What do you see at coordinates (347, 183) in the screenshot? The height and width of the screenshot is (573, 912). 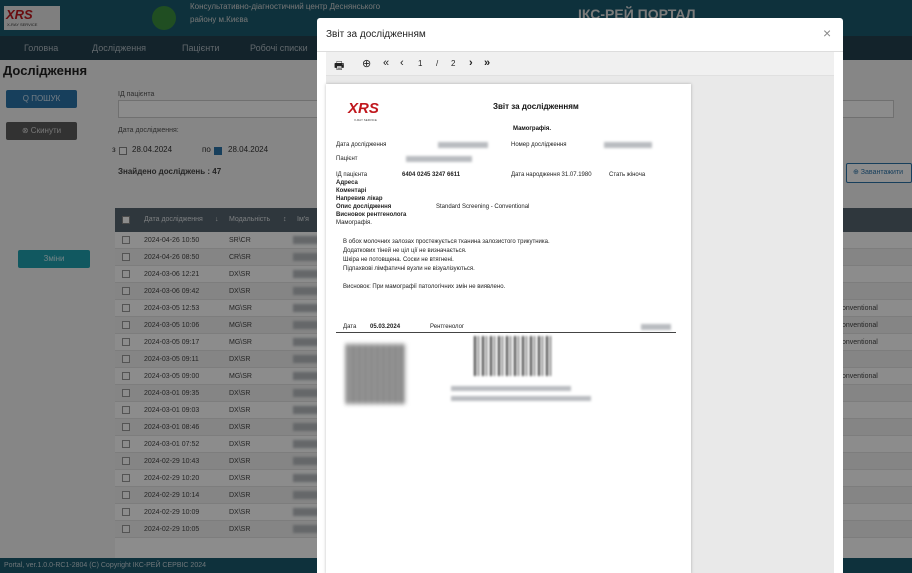 I see `address-label: Адреса` at bounding box center [347, 183].